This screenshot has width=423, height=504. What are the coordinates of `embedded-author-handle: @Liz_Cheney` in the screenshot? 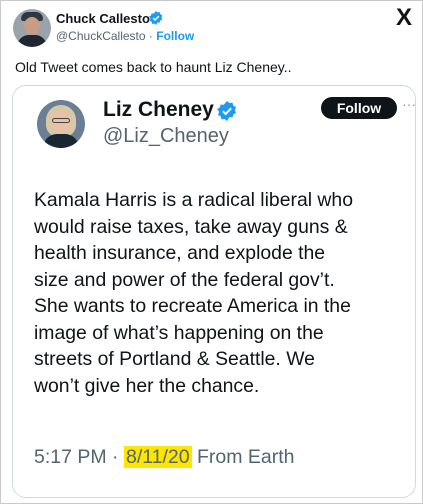 It's located at (166, 136).